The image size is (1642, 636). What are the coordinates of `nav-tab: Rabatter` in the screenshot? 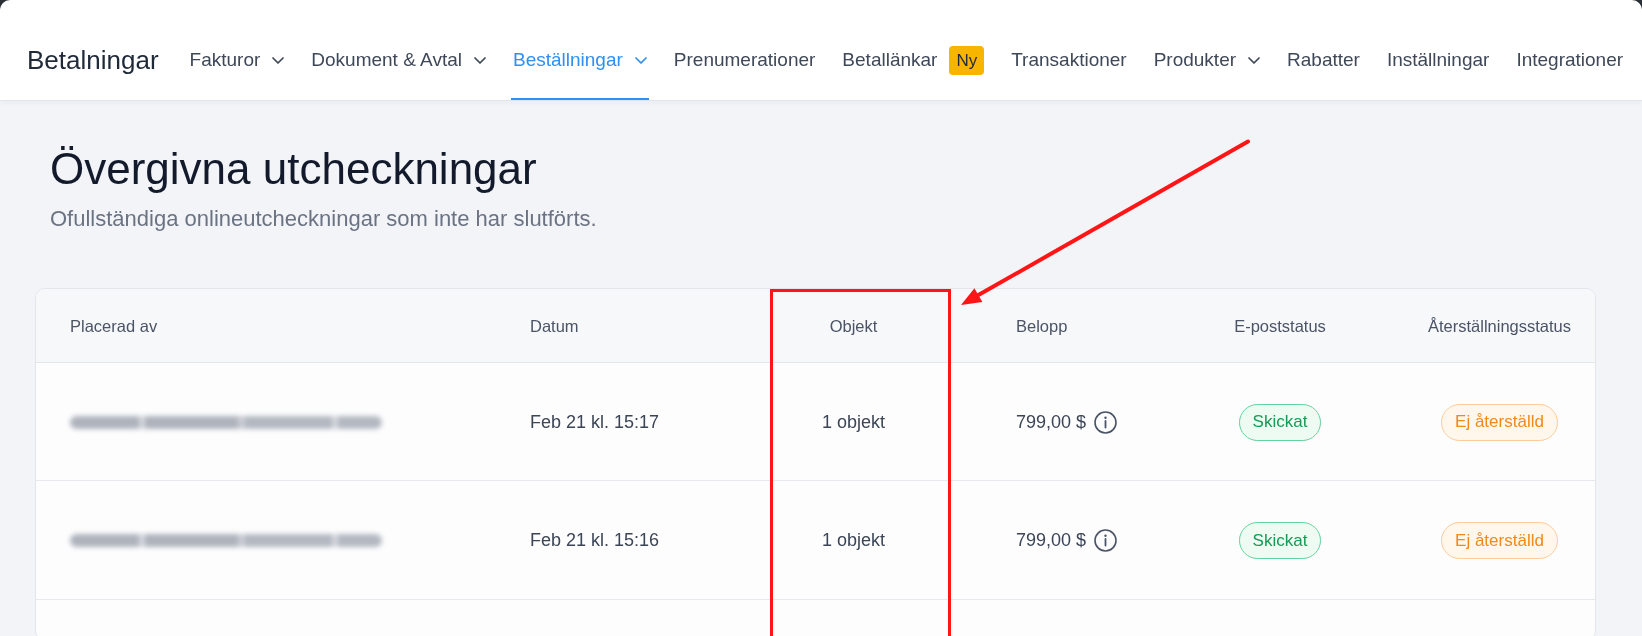 It's located at (1323, 60).